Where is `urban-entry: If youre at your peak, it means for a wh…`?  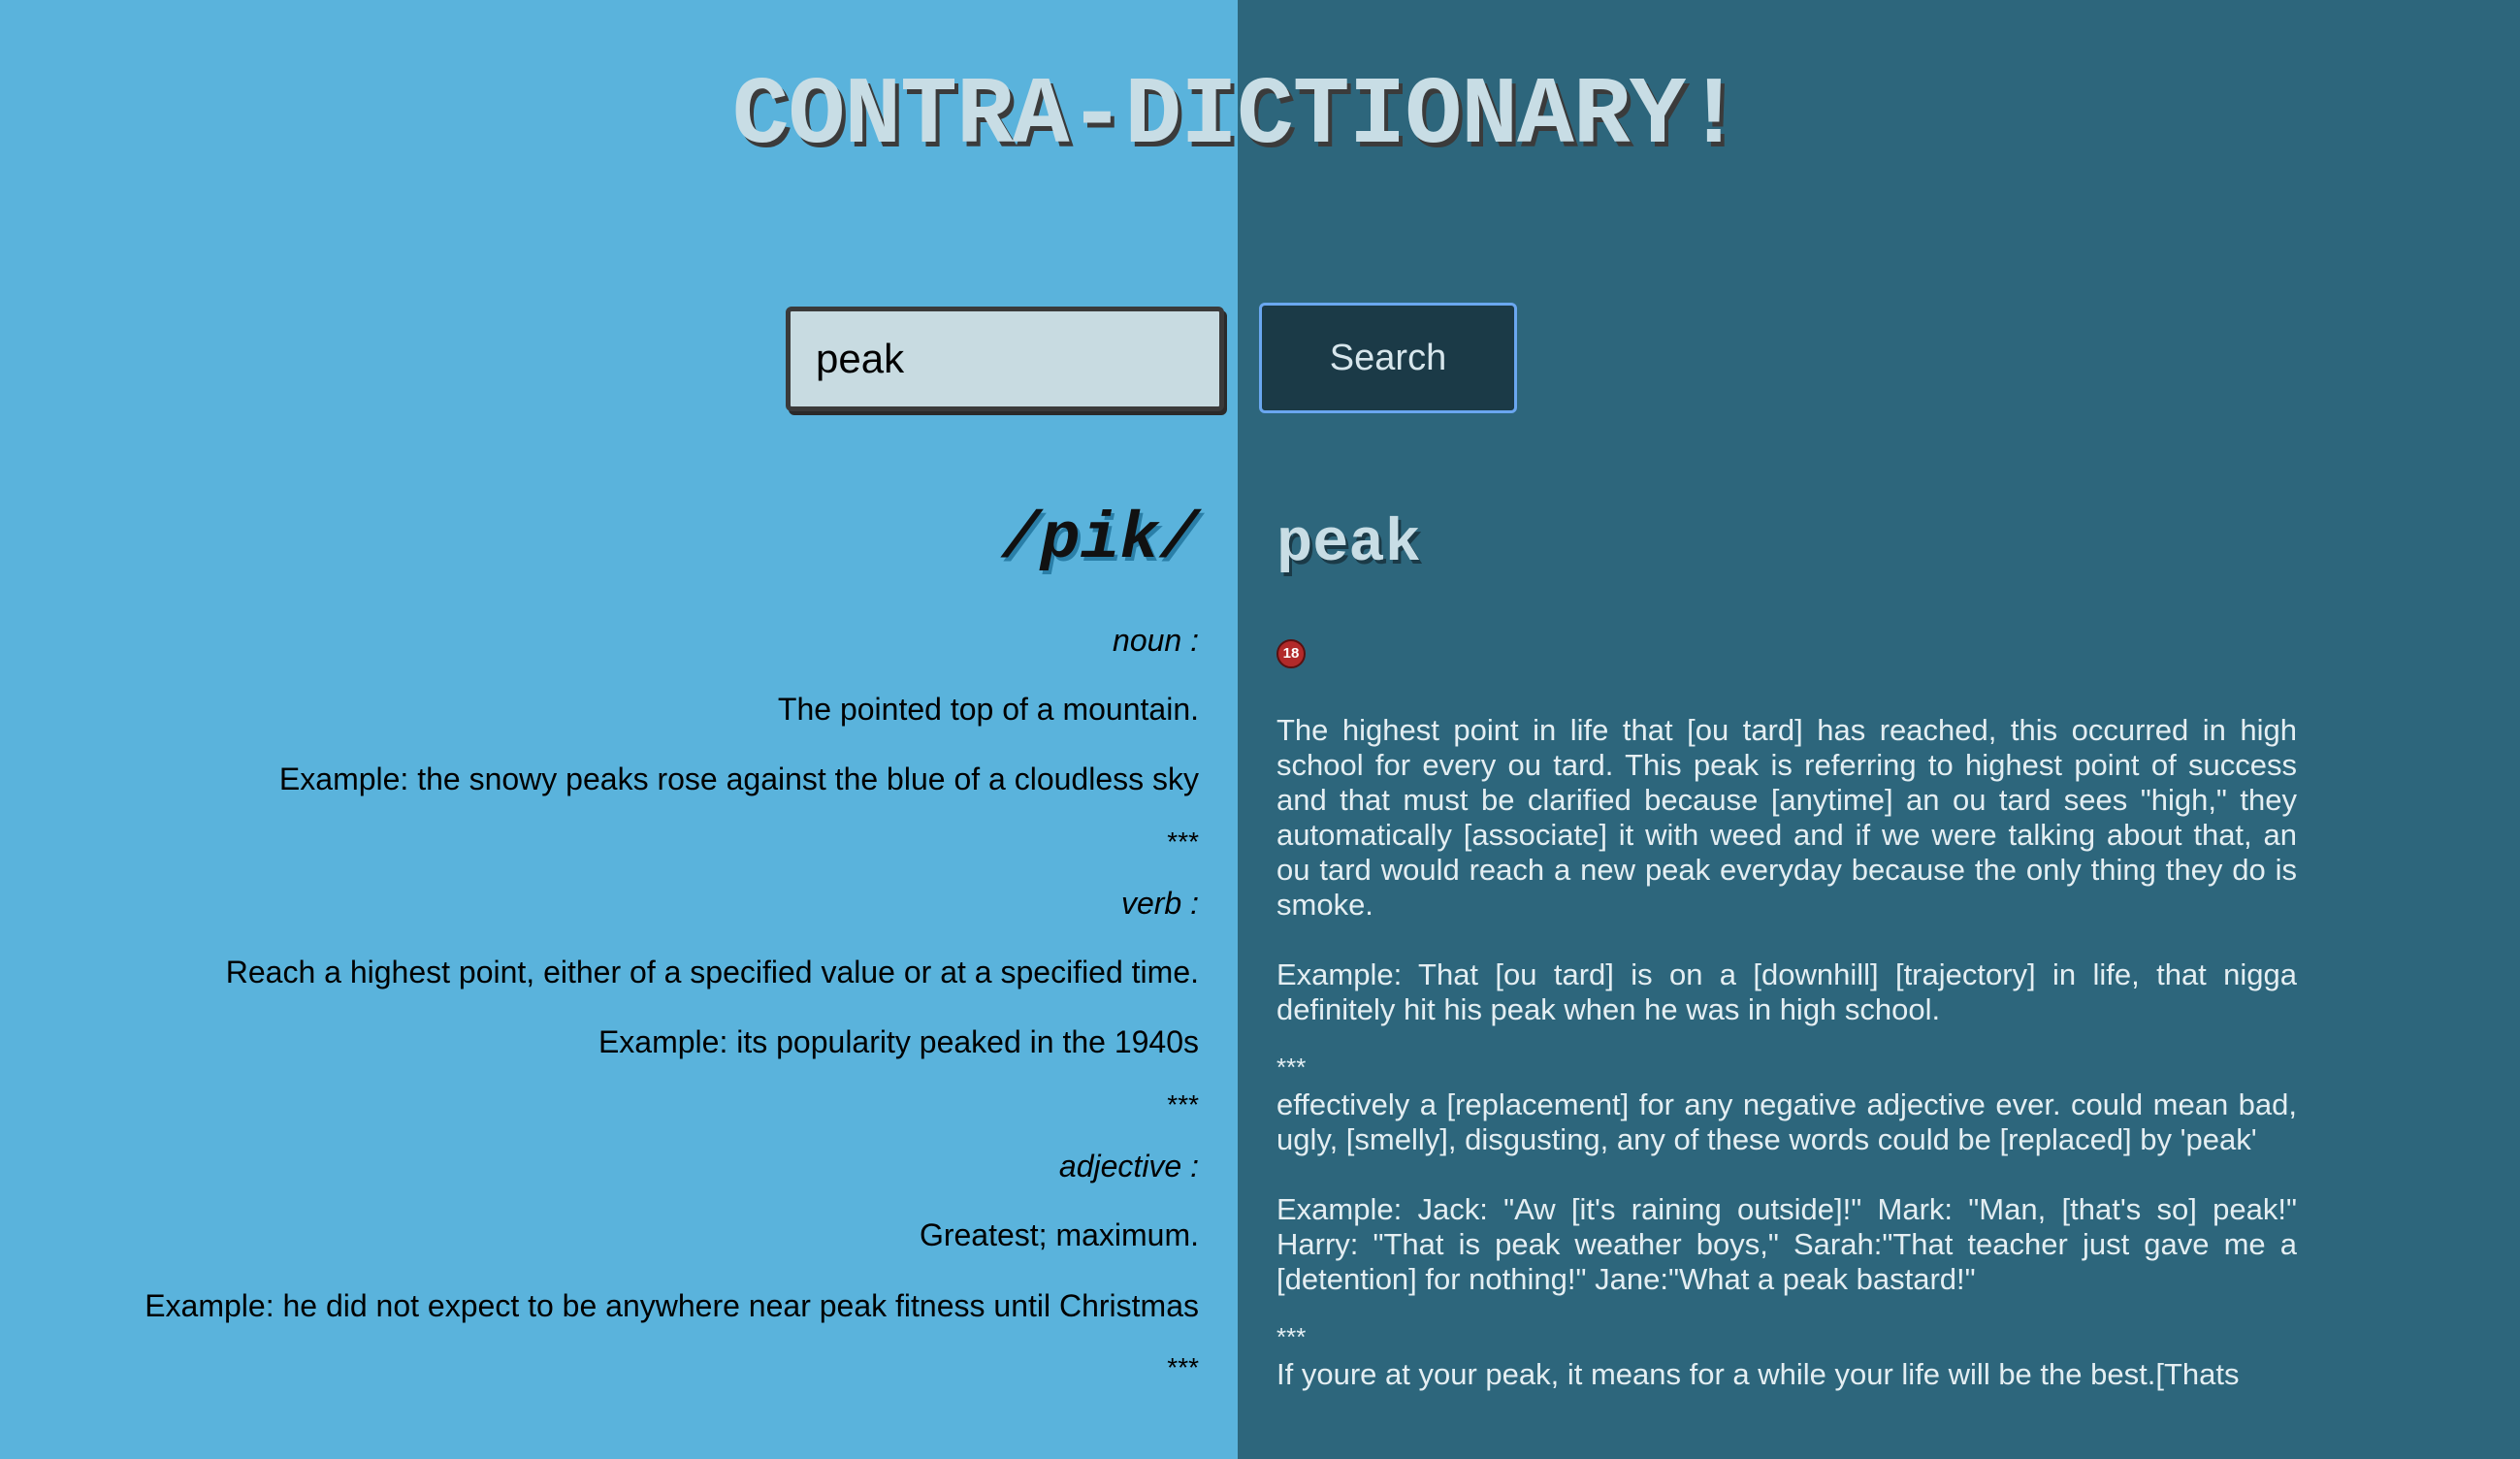
urban-entry: If youre at your peak, it means for a wh… is located at coordinates (1786, 1374).